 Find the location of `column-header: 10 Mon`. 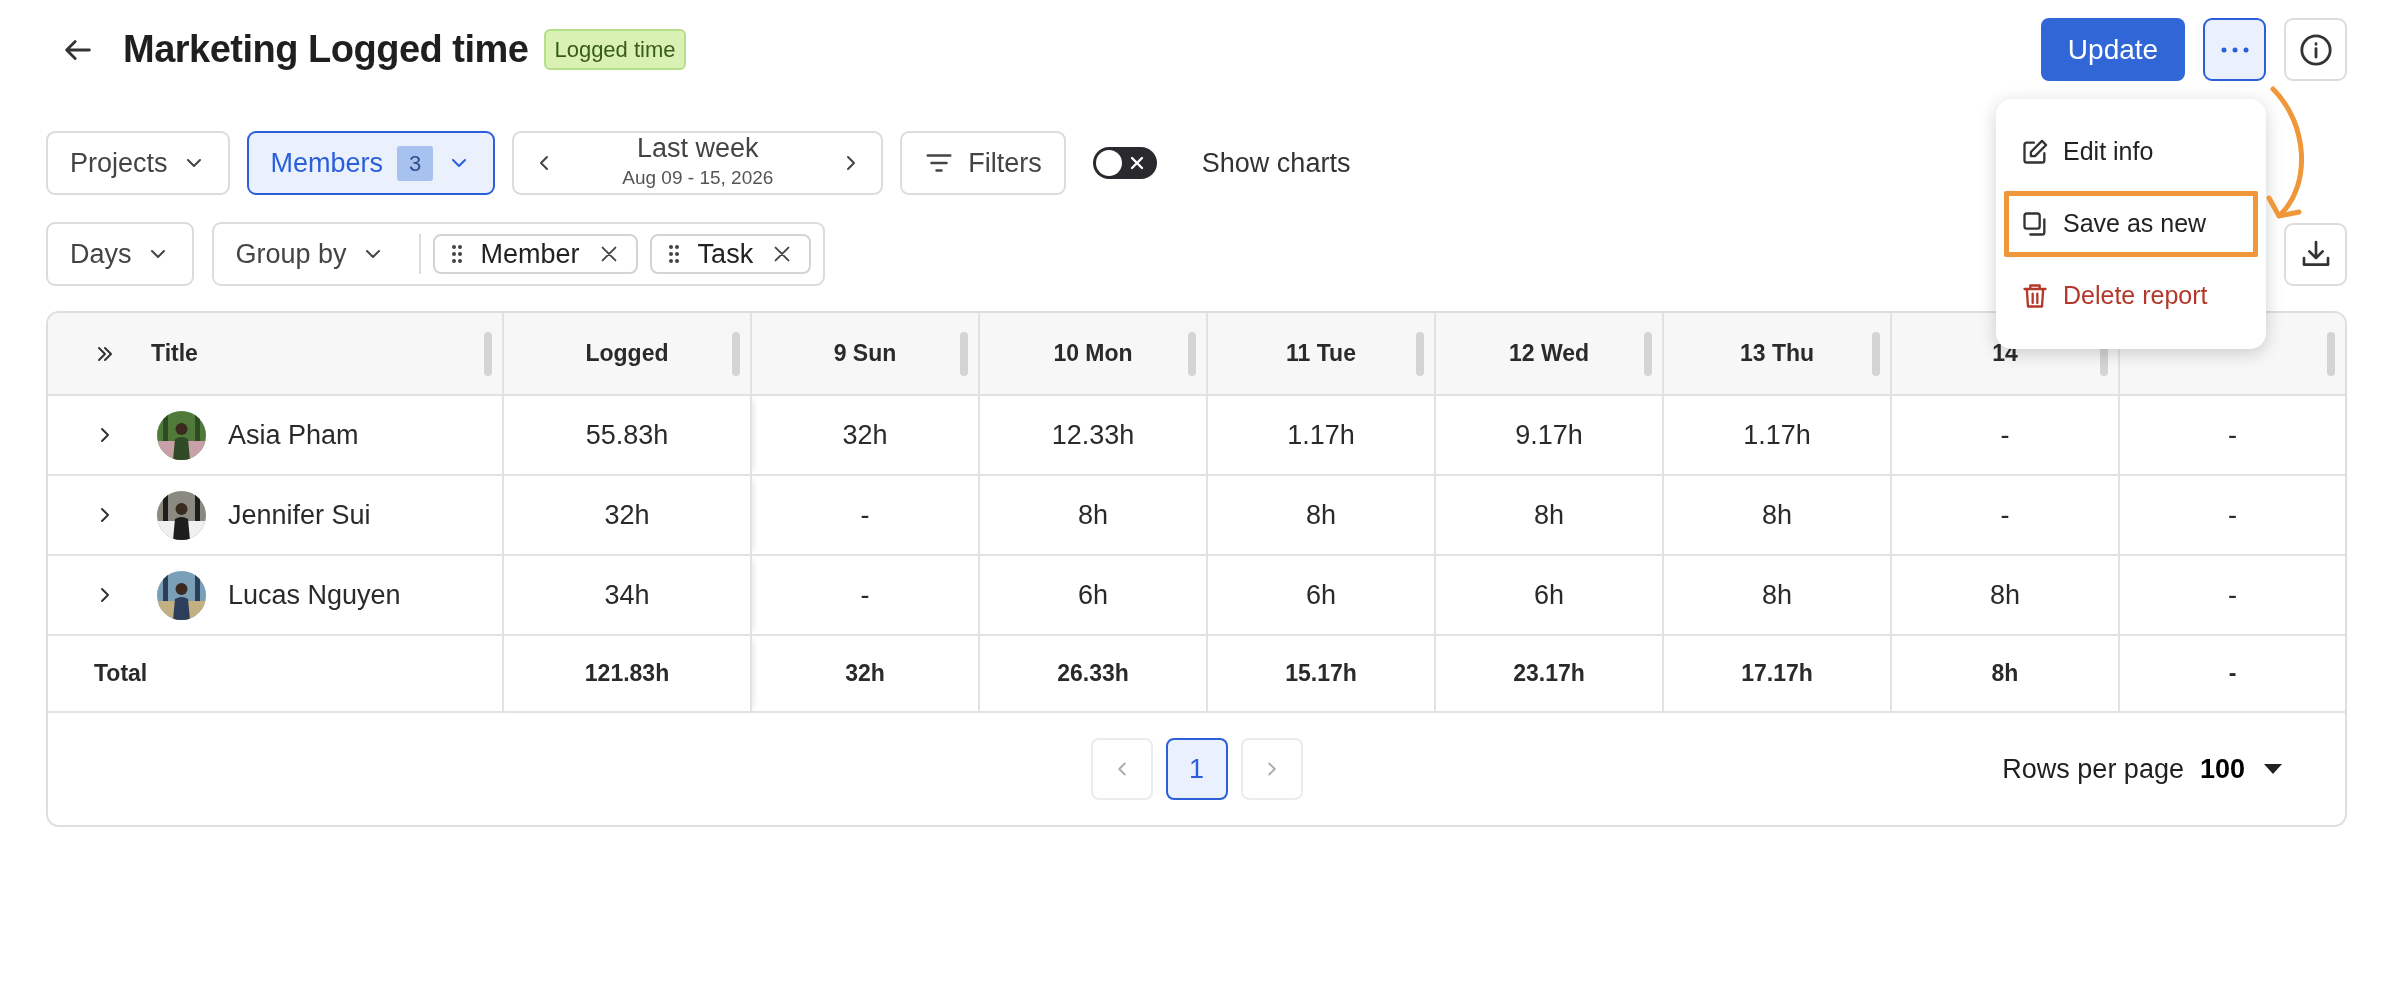

column-header: 10 Mon is located at coordinates (1093, 353).